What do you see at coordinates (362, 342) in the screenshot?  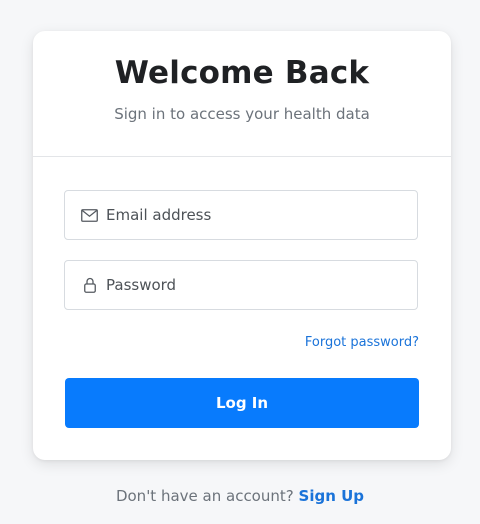 I see `forgot-password-link: Forgot password?` at bounding box center [362, 342].